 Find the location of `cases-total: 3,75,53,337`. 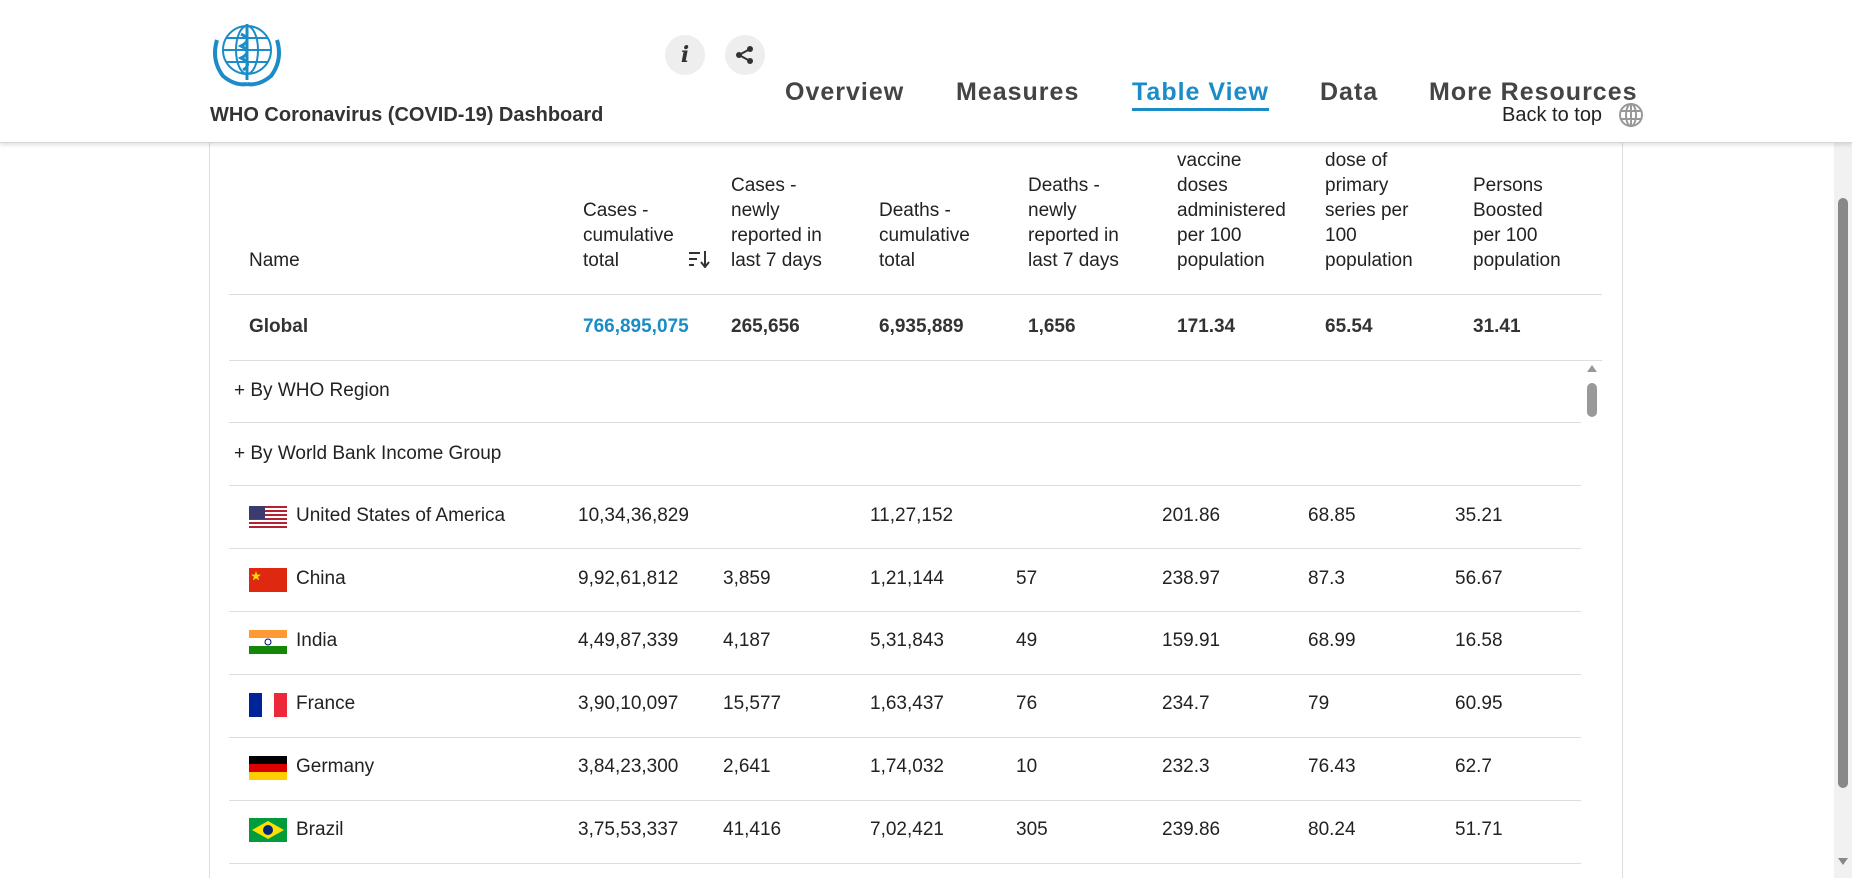

cases-total: 3,75,53,337 is located at coordinates (628, 829).